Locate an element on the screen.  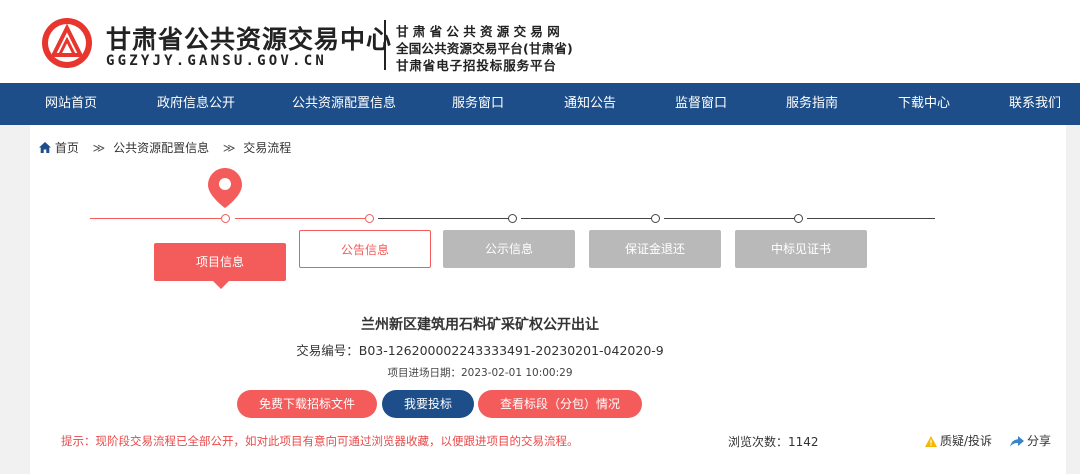
site-domain: GGZYJY.GANSU.GOV.CN is located at coordinates (216, 61).